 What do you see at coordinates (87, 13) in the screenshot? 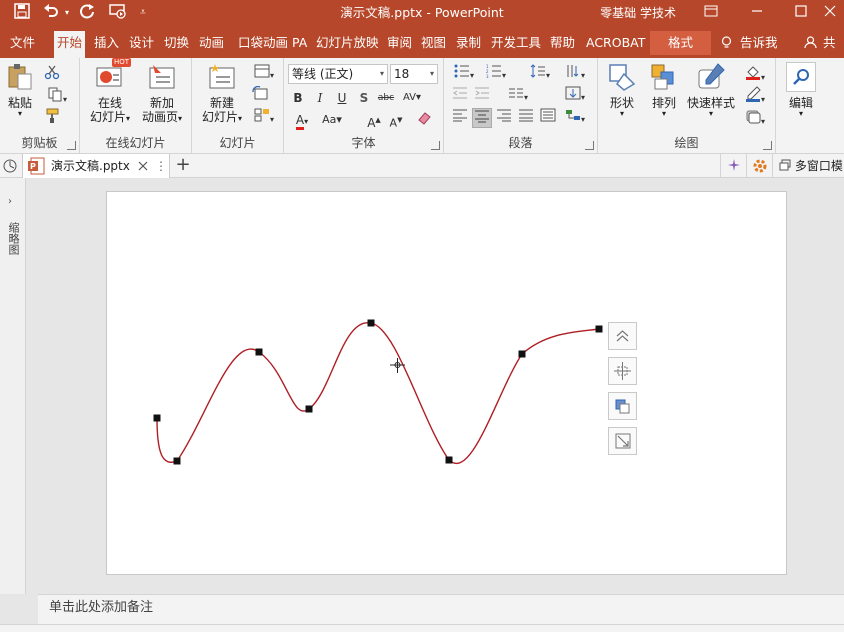
I see `redo-icon` at bounding box center [87, 13].